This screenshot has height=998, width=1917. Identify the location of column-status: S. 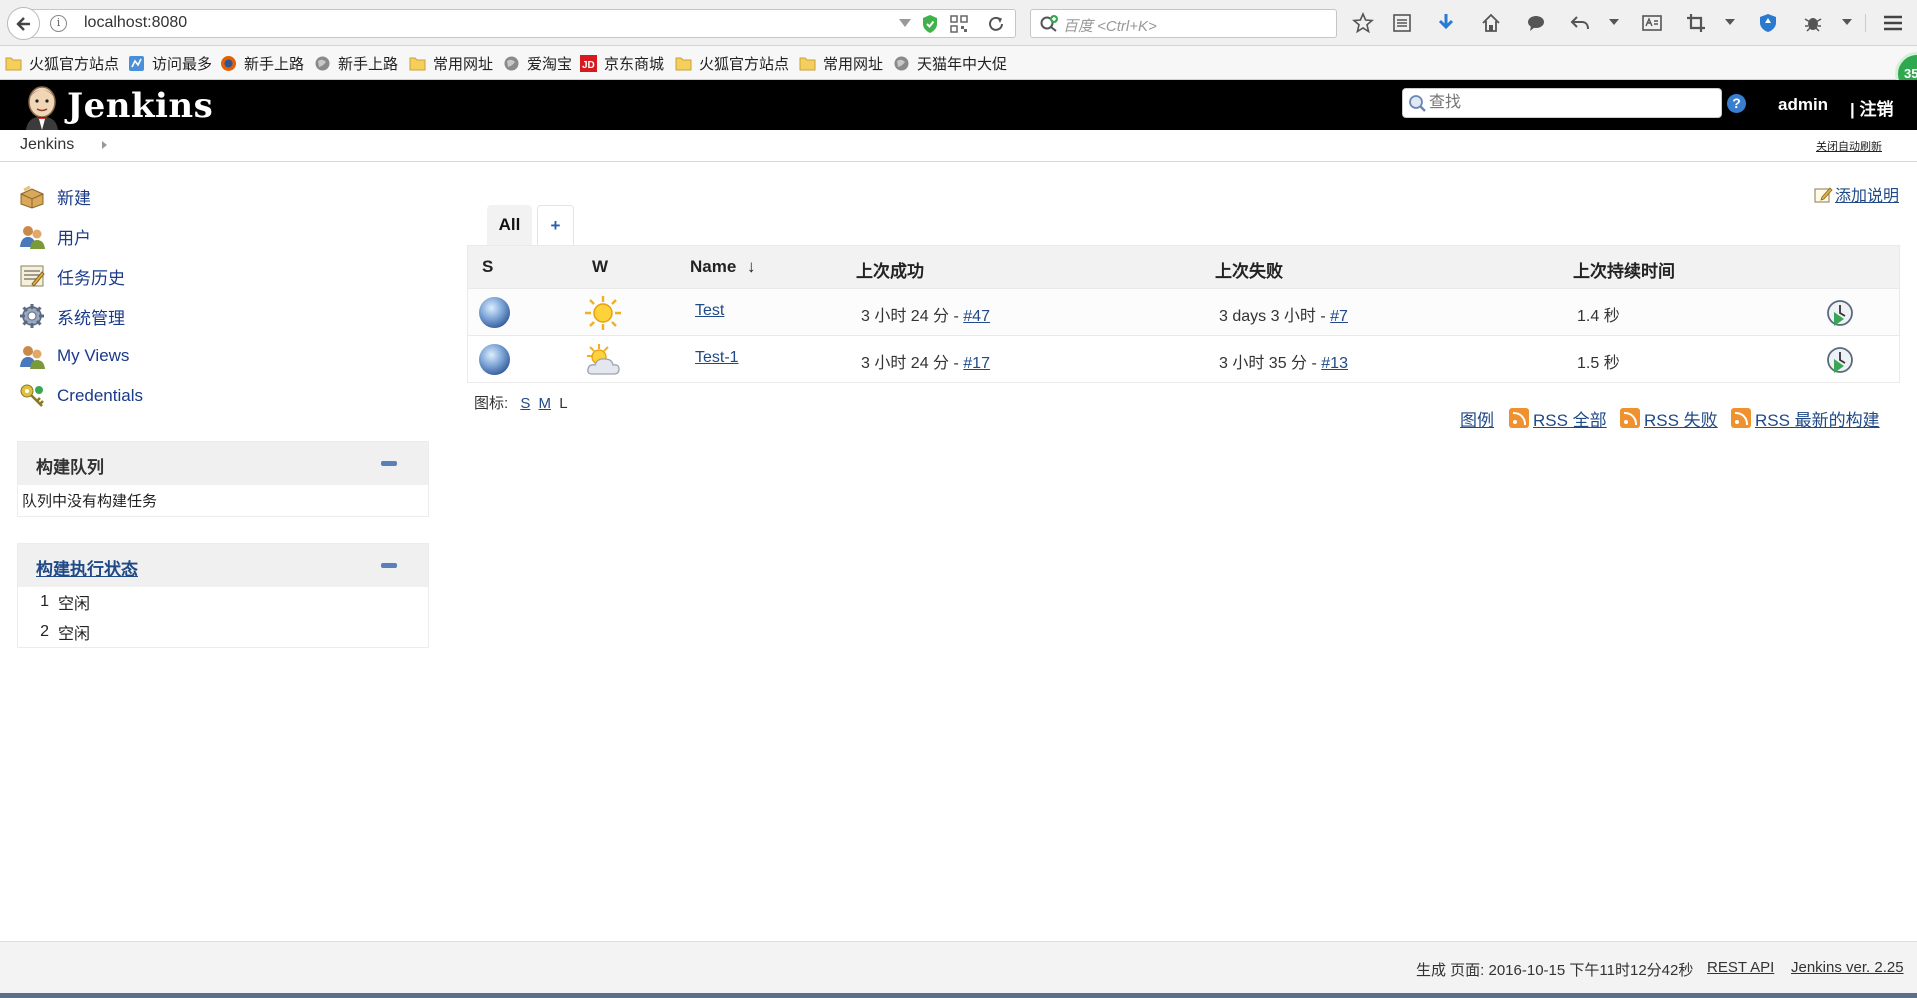
(487, 267).